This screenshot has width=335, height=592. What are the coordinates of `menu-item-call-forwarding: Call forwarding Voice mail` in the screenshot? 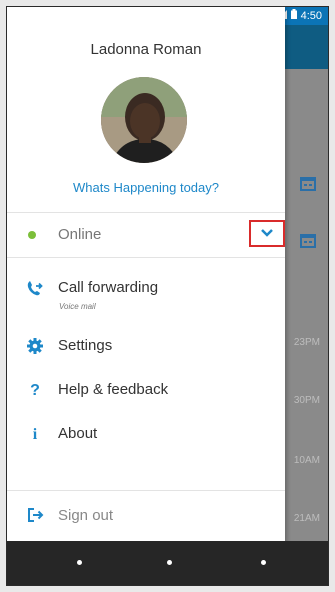 It's located at (146, 291).